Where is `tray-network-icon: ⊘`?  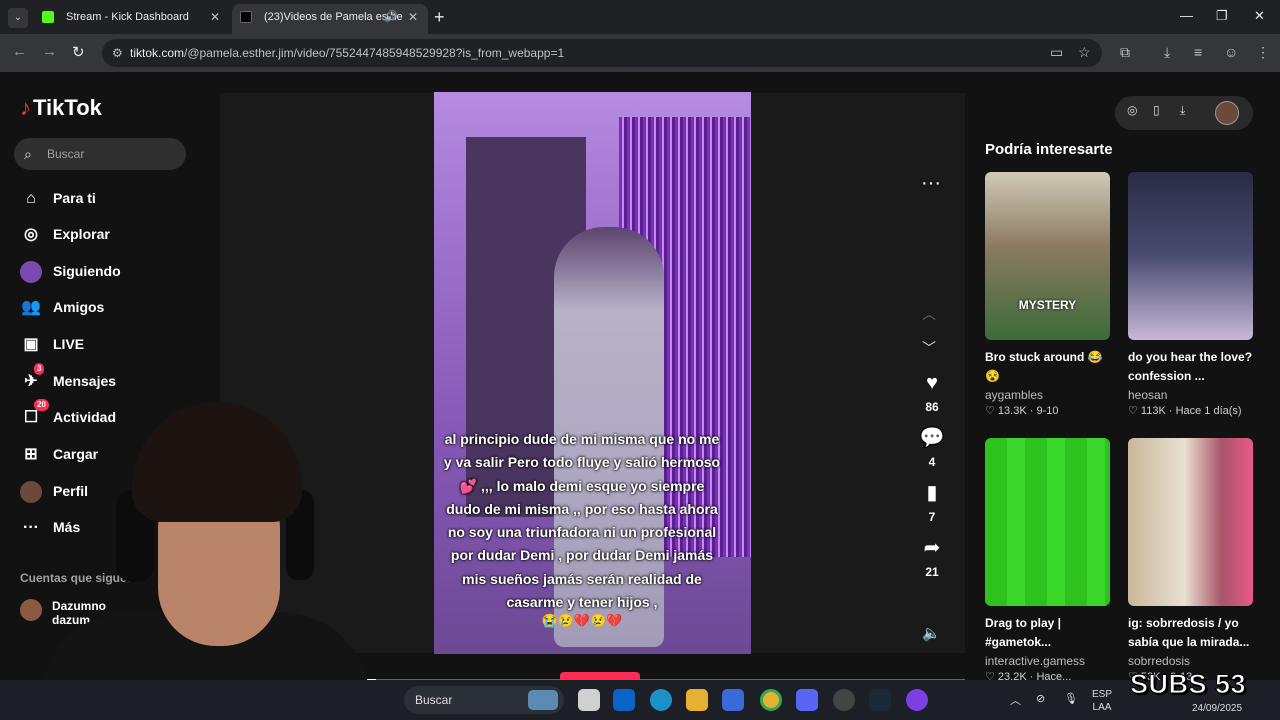
tray-network-icon: ⊘ is located at coordinates (1040, 698).